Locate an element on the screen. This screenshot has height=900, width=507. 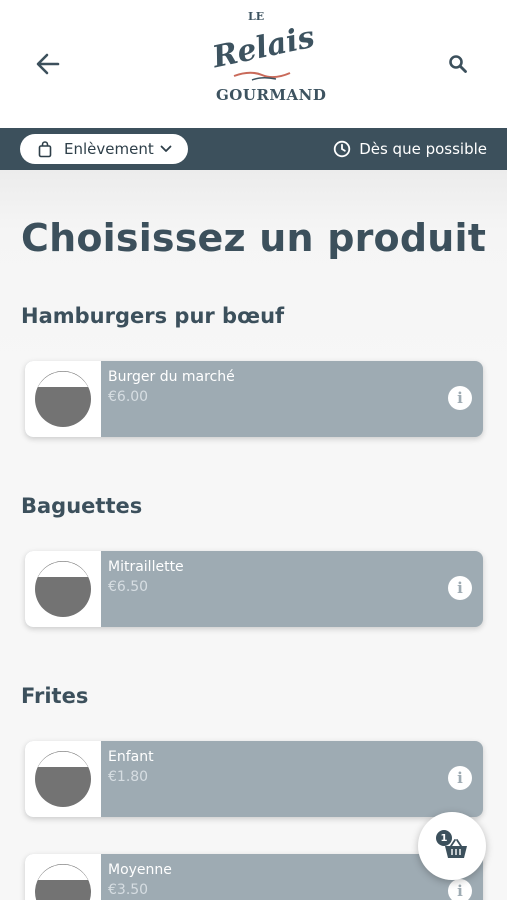
logo-le-text: LE is located at coordinates (256, 16).